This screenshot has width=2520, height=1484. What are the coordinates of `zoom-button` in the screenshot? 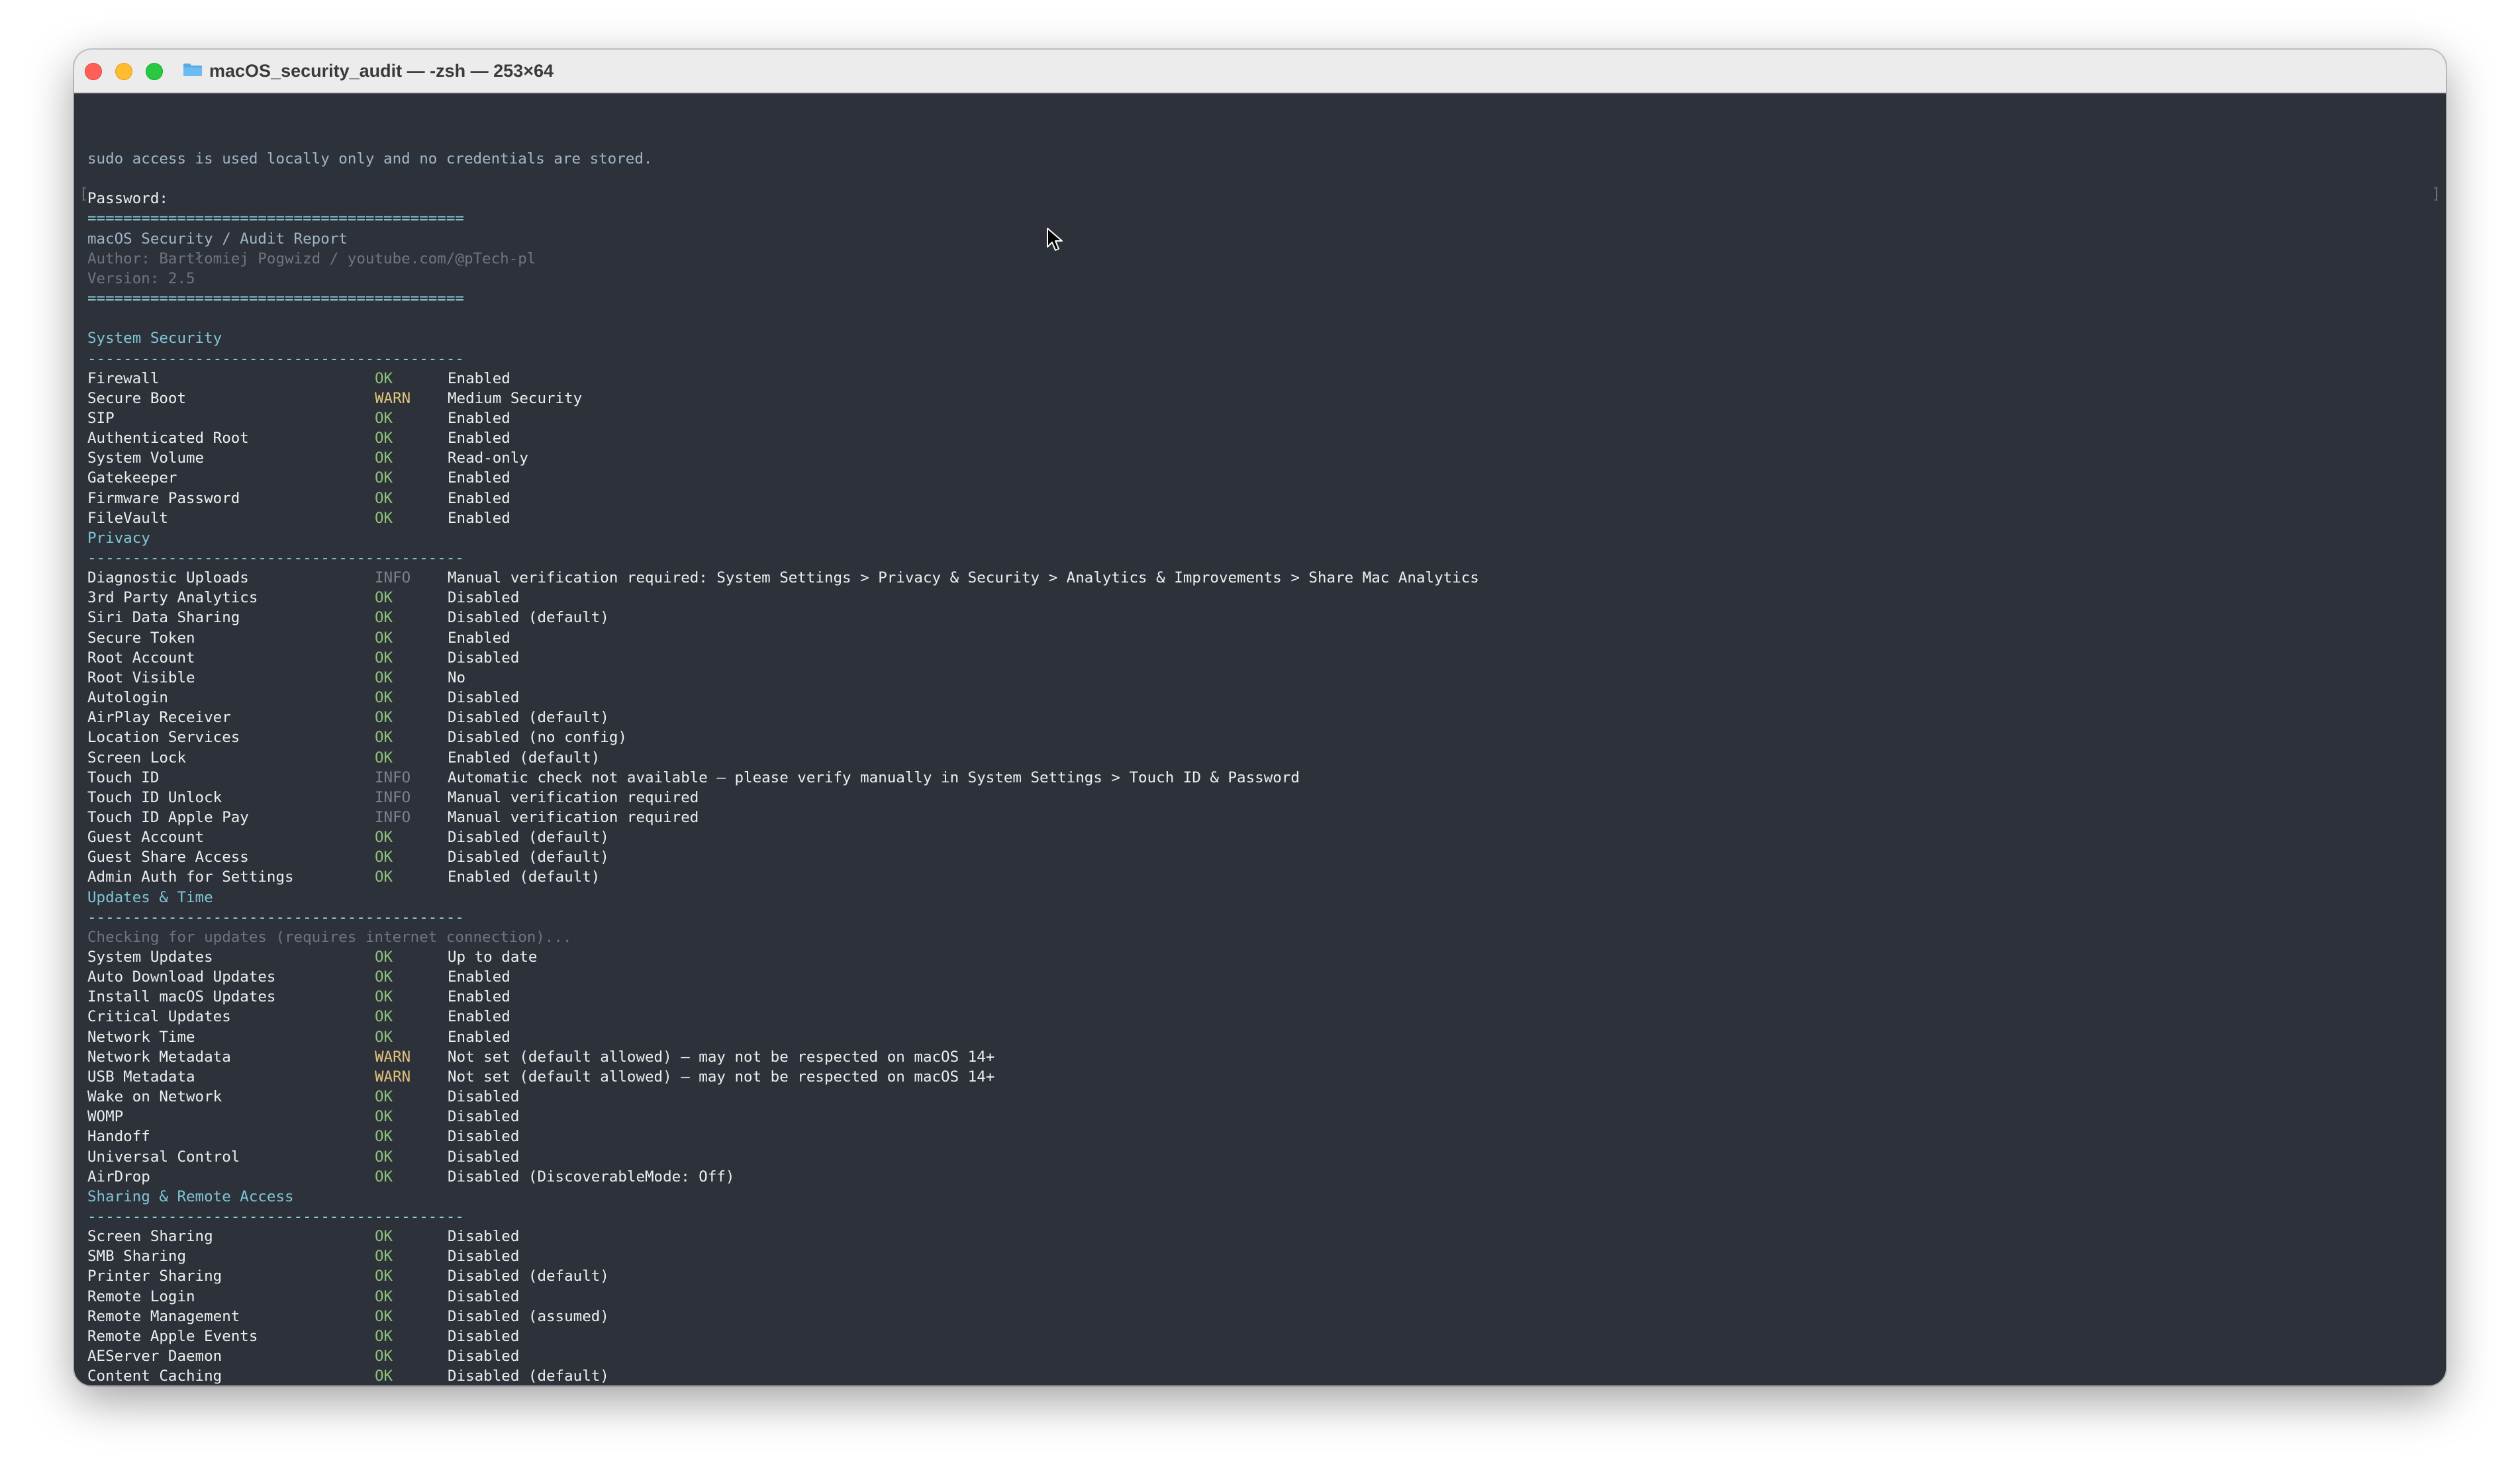 It's located at (154, 71).